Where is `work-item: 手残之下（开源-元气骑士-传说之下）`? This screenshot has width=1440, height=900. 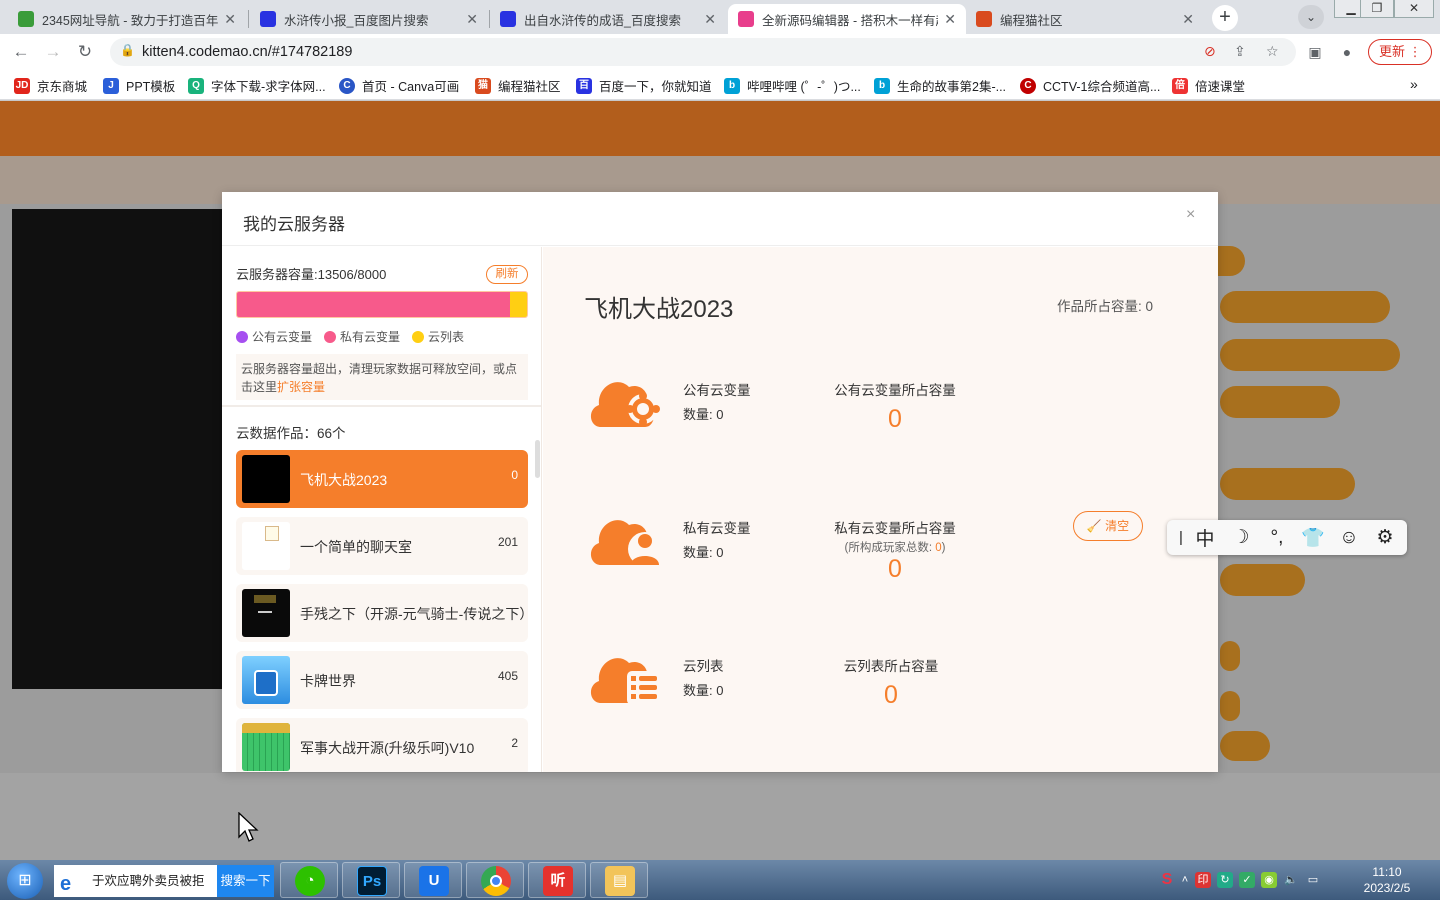
work-item: 手残之下（开源-元气骑士-传说之下） is located at coordinates (384, 613).